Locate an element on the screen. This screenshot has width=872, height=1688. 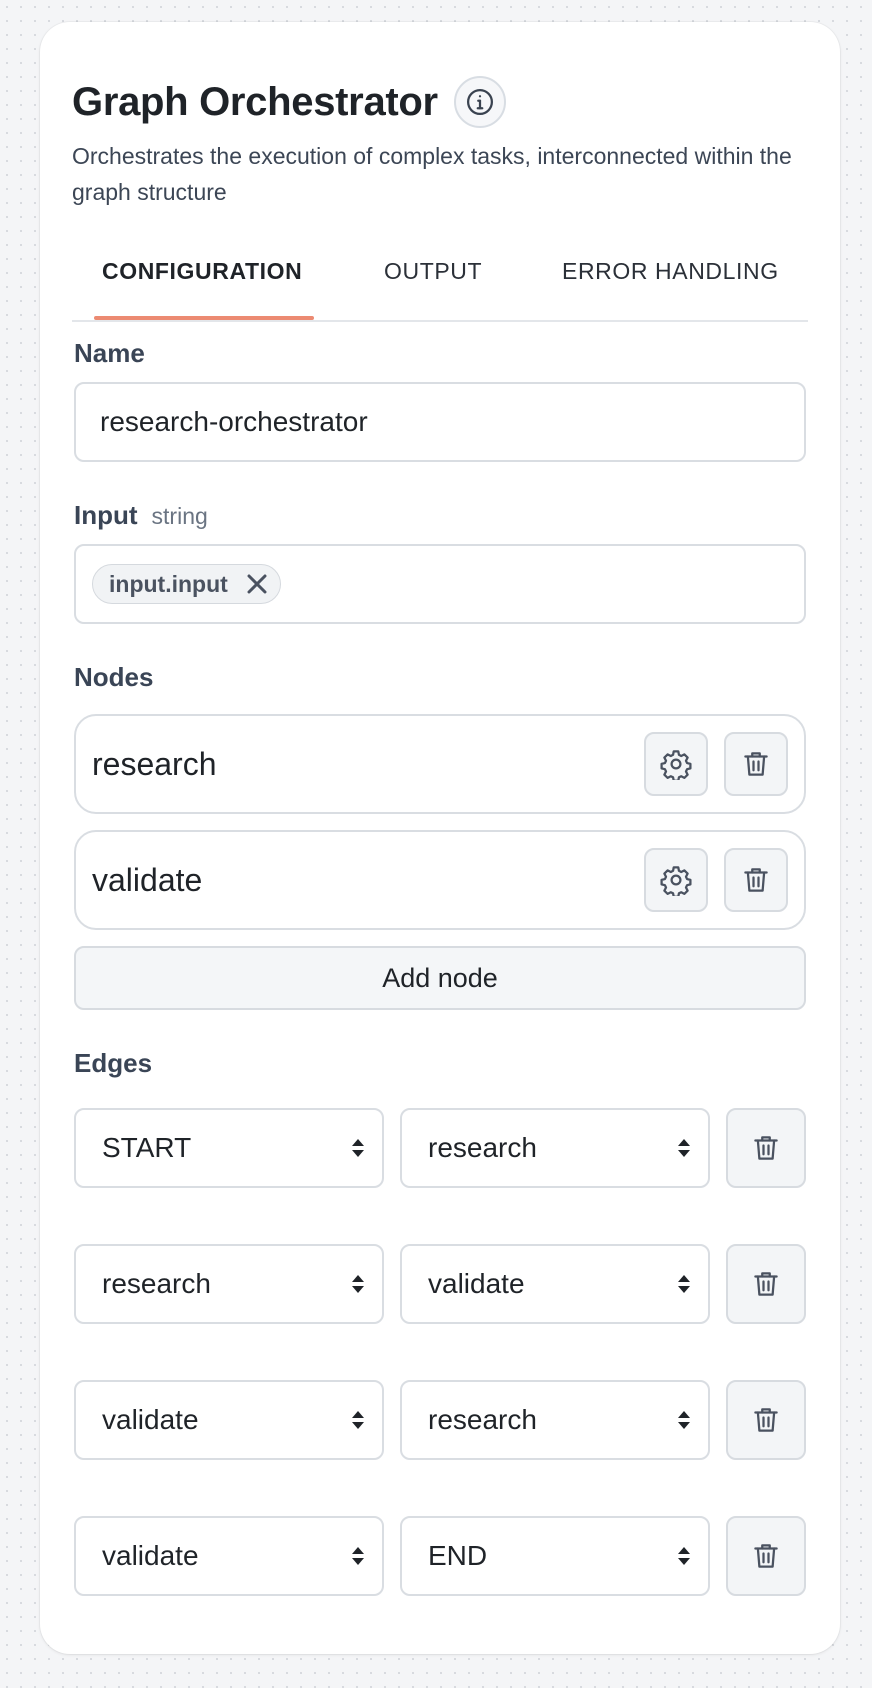
edge-from-select: START is located at coordinates (229, 1148).